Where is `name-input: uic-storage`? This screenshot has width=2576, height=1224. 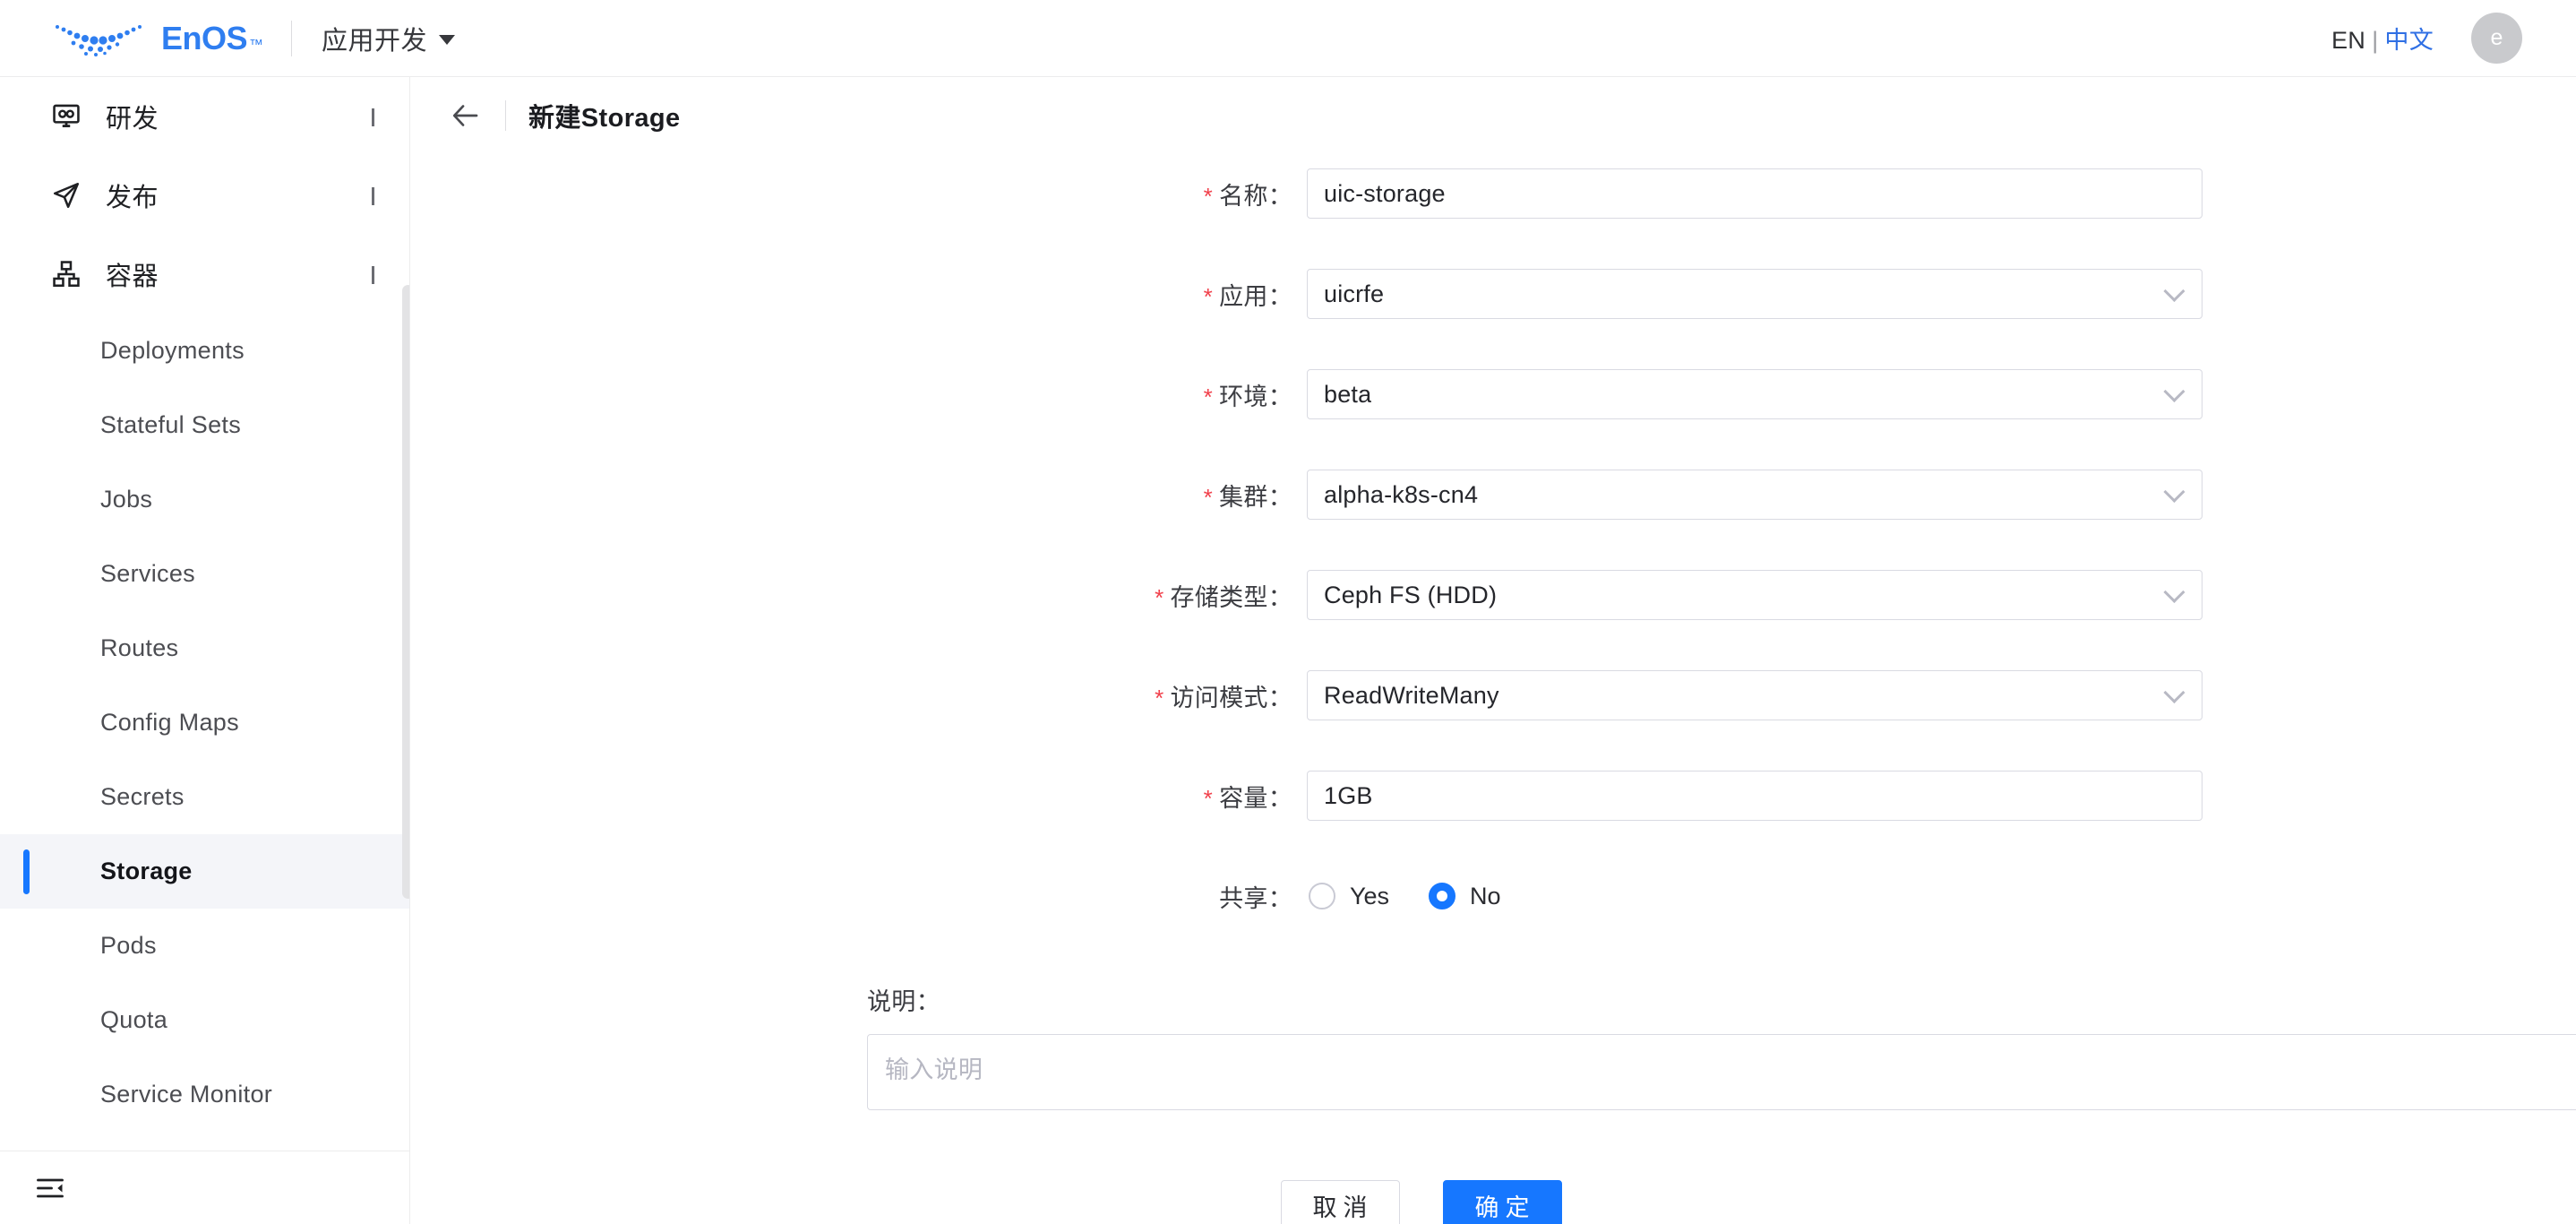
name-input: uic-storage is located at coordinates (1754, 194).